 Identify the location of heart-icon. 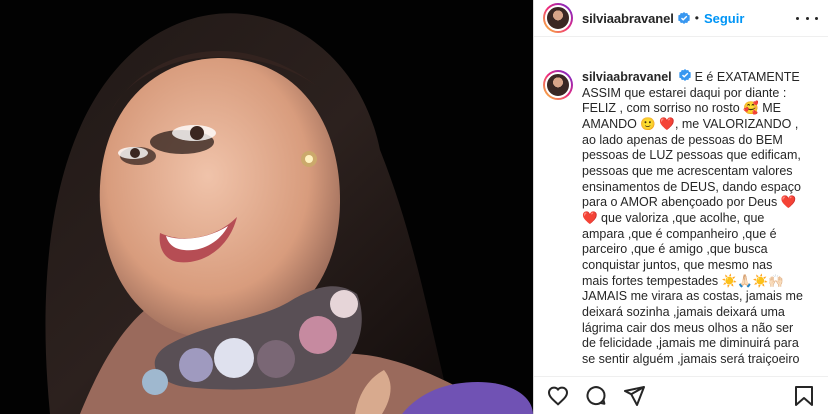
(558, 396).